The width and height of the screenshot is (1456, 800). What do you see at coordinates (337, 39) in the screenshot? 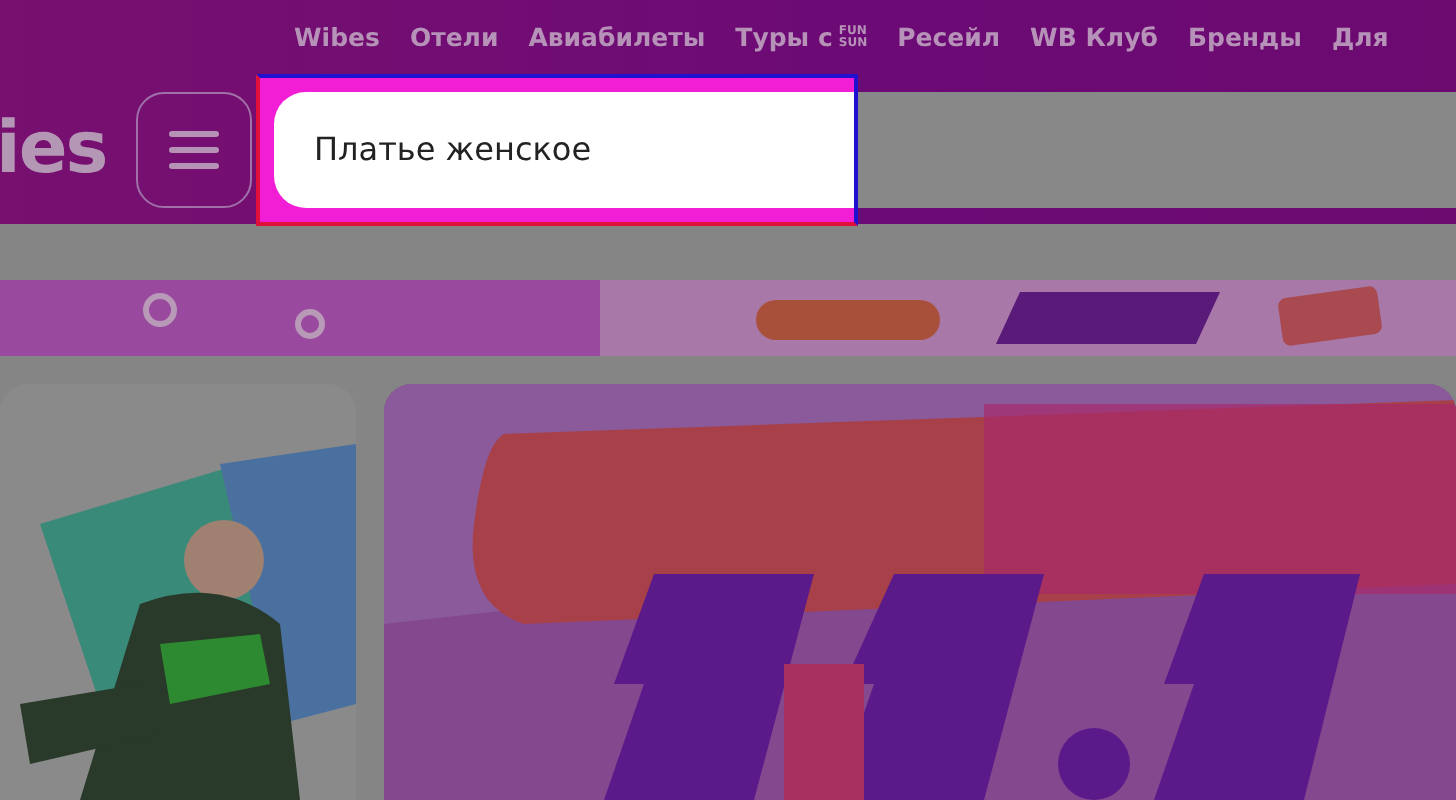
I see `nav-link: Wibes` at bounding box center [337, 39].